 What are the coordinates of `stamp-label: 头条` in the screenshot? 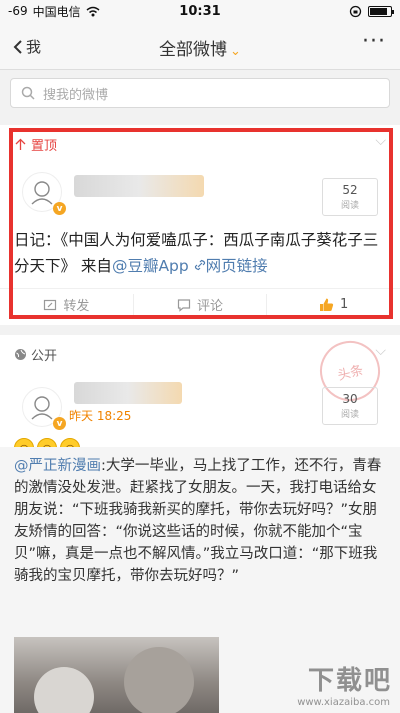 It's located at (350, 373).